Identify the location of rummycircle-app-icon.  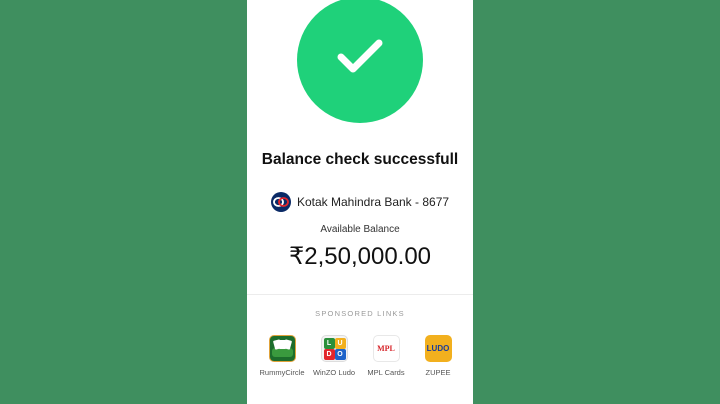
(282, 348).